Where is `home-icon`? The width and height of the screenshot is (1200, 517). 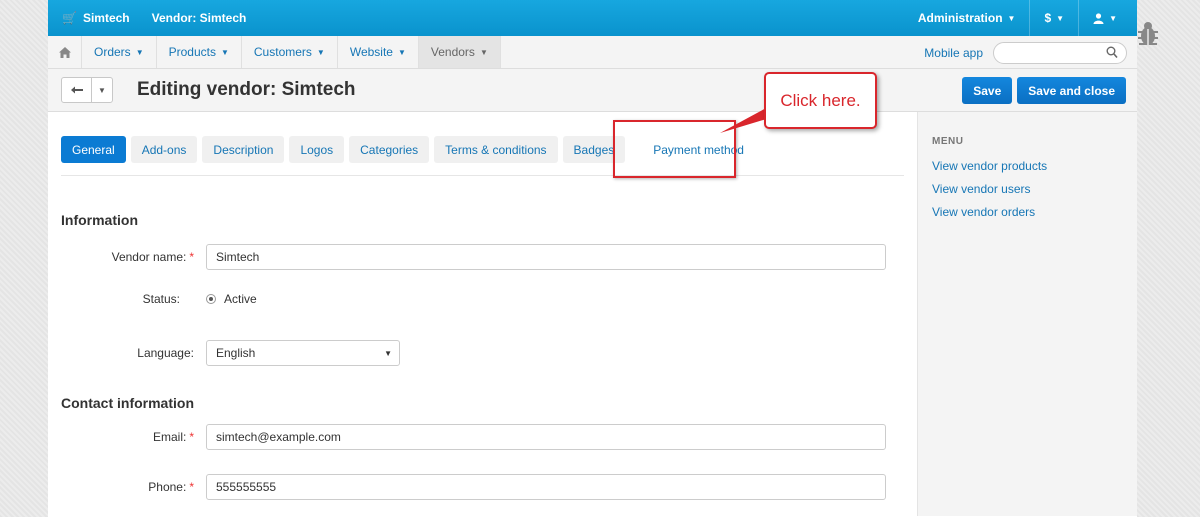 home-icon is located at coordinates (64, 52).